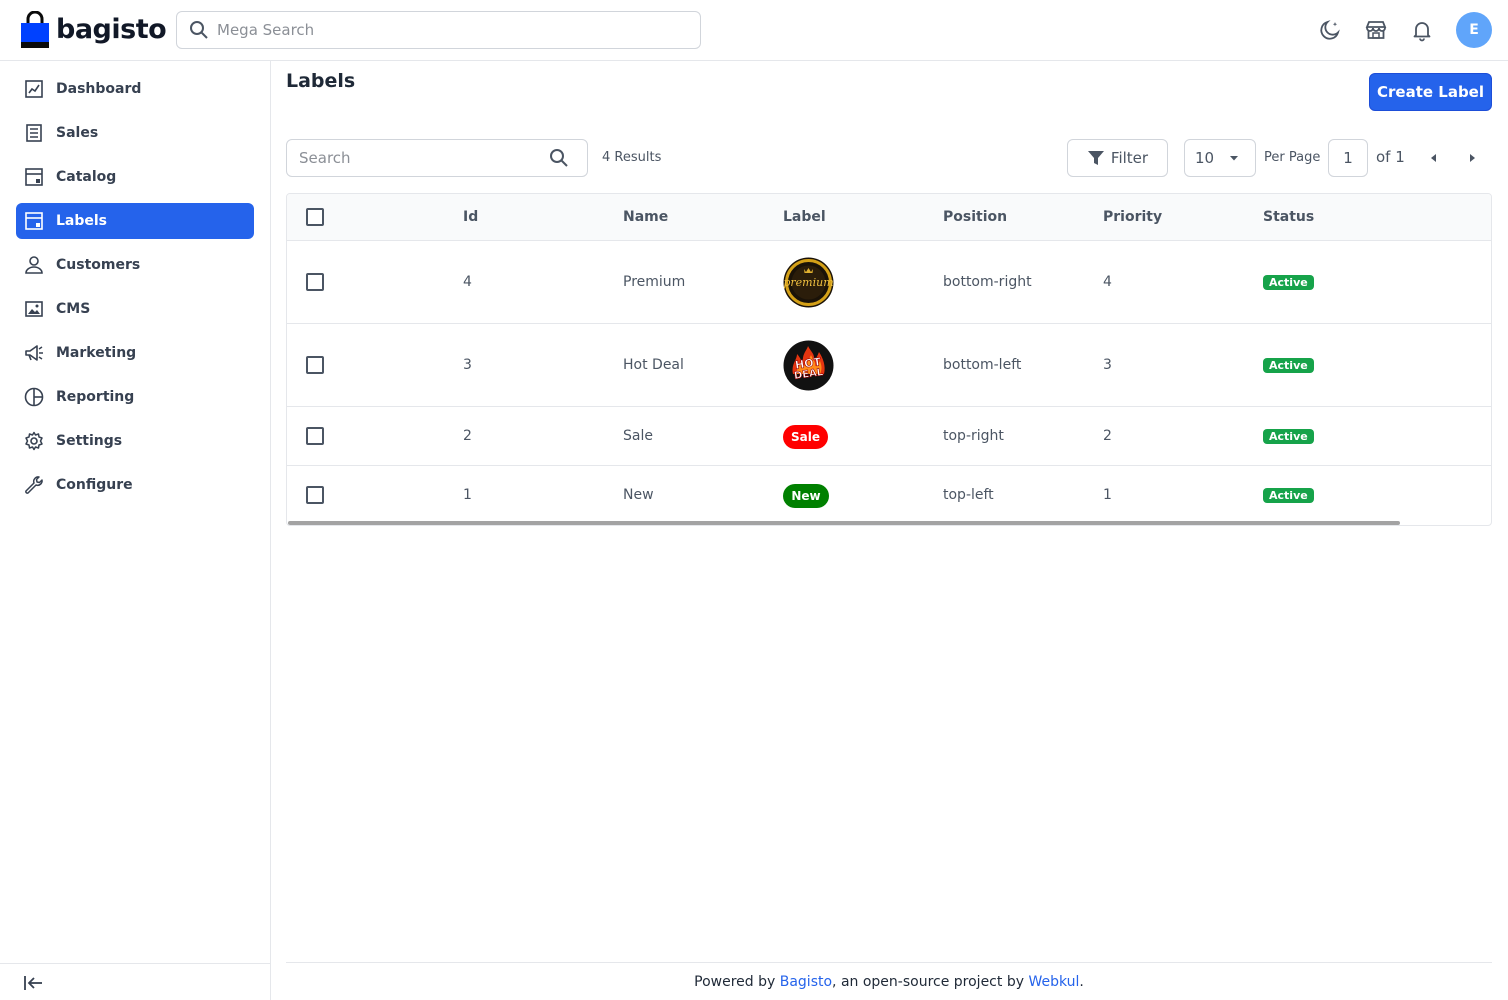 Image resolution: width=1508 pixels, height=1000 pixels. I want to click on sidebar-item-customers: Customers, so click(135, 265).